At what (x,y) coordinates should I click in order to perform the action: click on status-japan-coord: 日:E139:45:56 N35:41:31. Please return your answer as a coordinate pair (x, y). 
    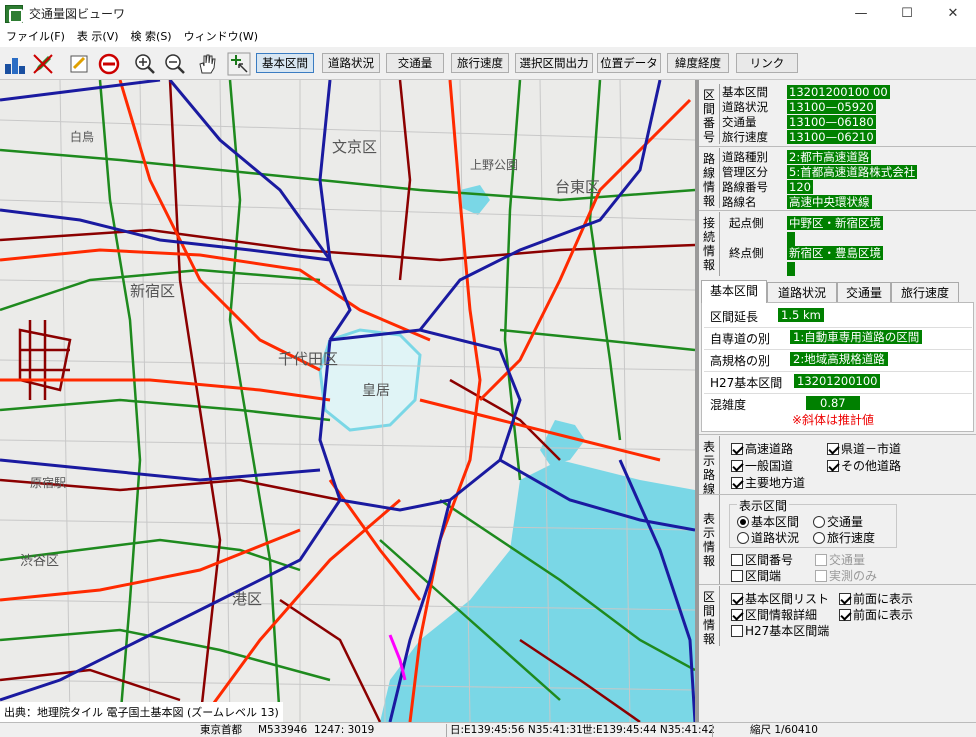
    Looking at the image, I should click on (516, 730).